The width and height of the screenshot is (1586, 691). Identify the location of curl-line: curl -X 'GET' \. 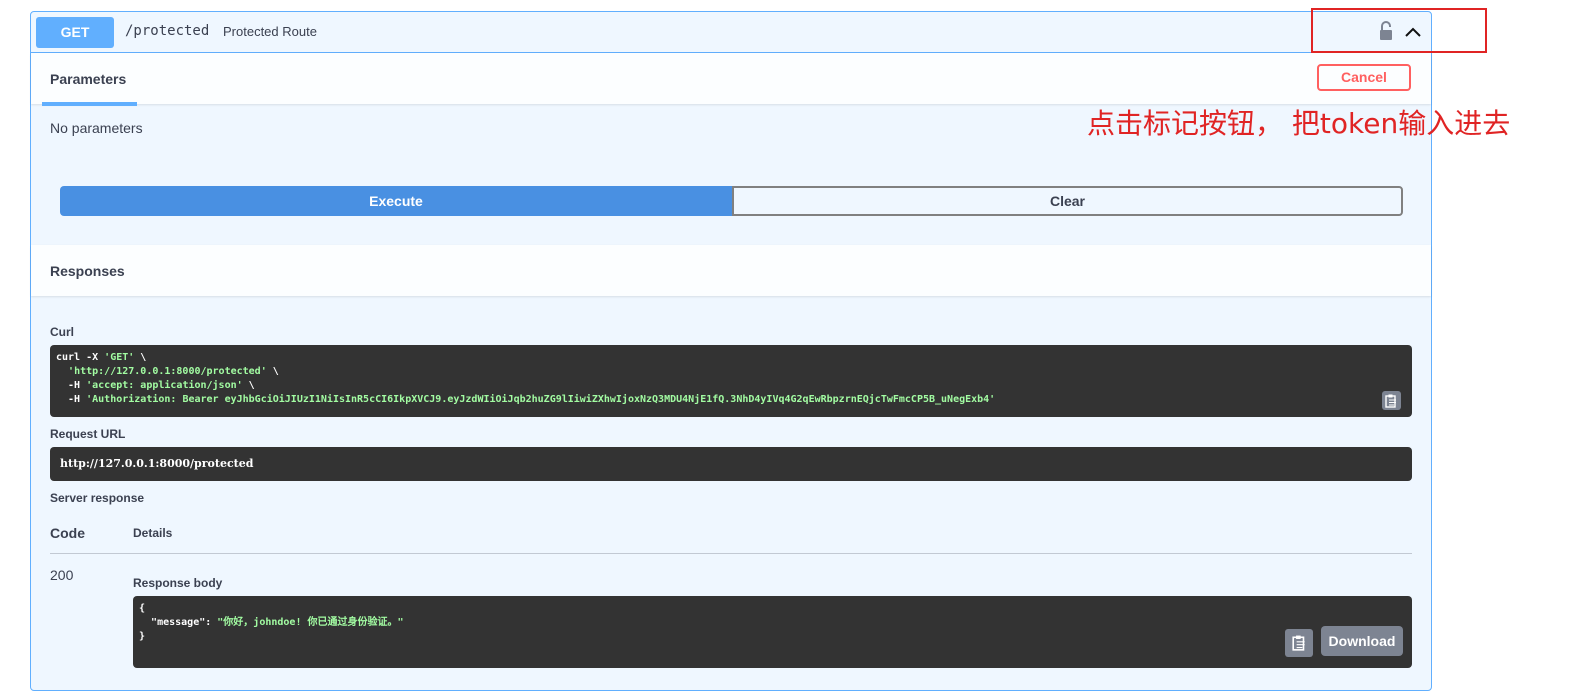
(101, 357).